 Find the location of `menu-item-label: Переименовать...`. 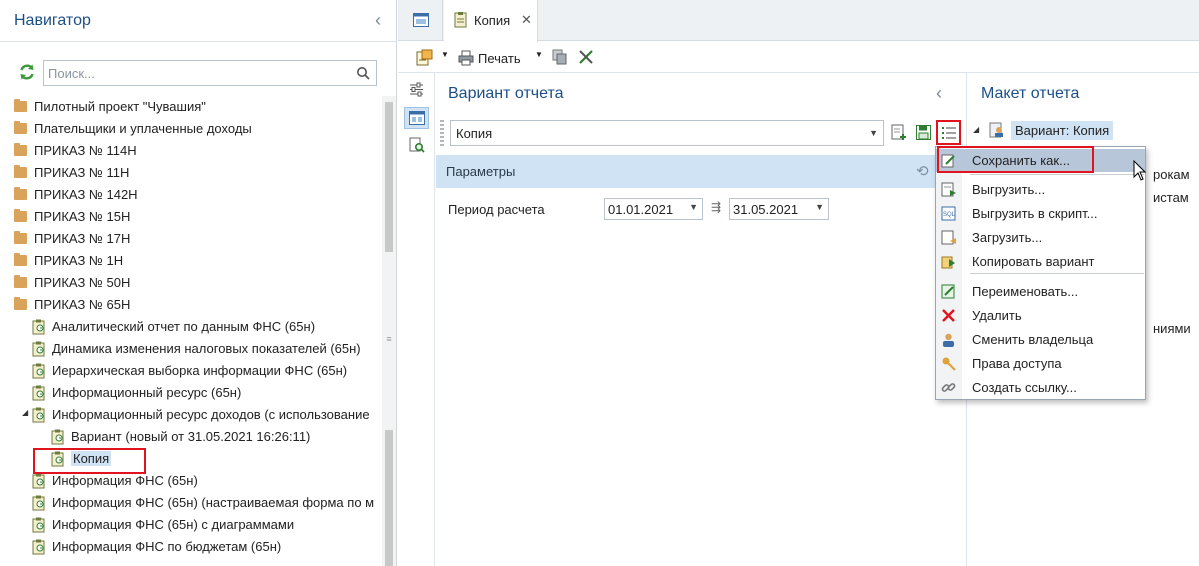

menu-item-label: Переименовать... is located at coordinates (1025, 291).